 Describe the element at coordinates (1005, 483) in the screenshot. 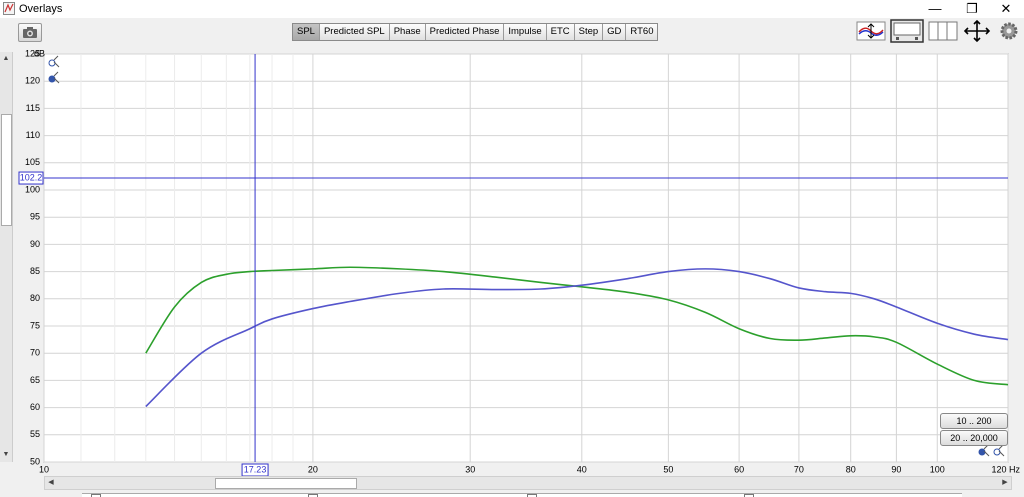

I see `scroll-right-arrow-icon: ▶` at that location.